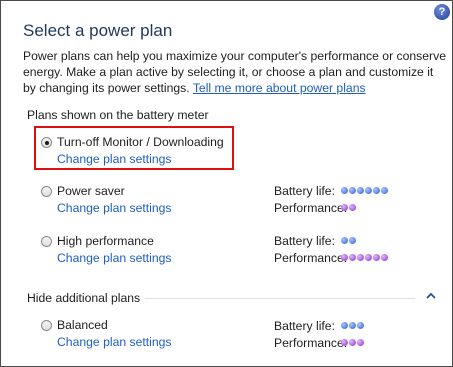  What do you see at coordinates (114, 258) in the screenshot?
I see `change-plan-settings-link-high-performance: Change plan settings` at bounding box center [114, 258].